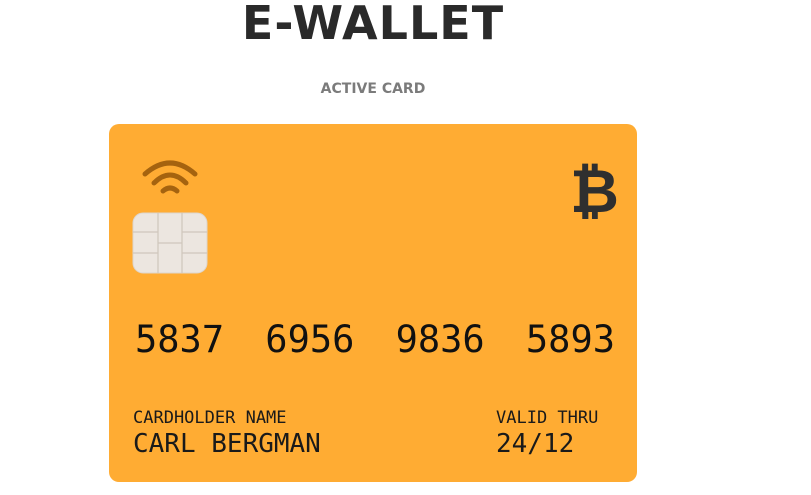 This screenshot has height=495, width=811. Describe the element at coordinates (310, 339) in the screenshot. I see `card-number-group: 6956` at that location.